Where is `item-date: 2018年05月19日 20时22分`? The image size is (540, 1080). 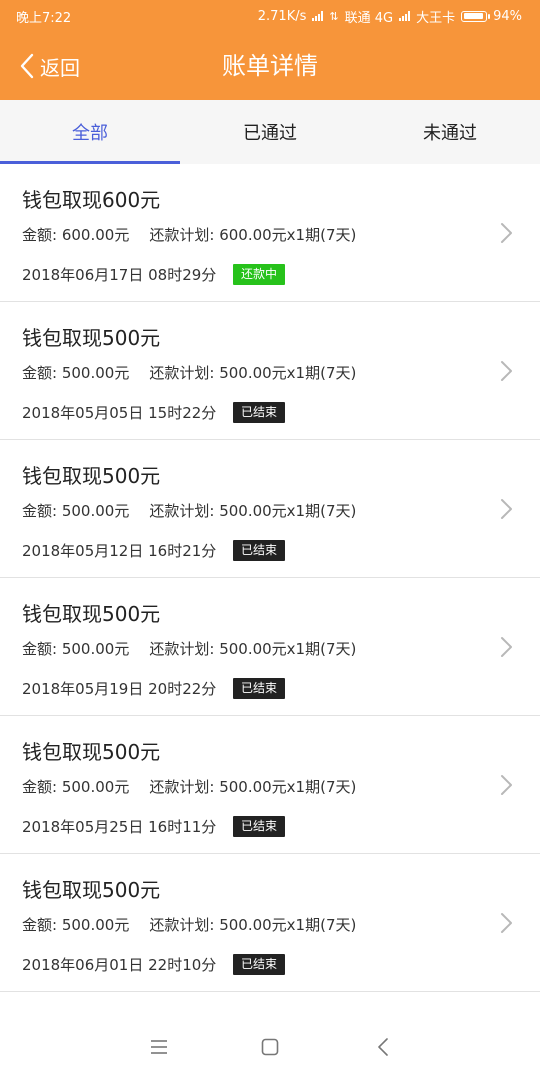 item-date: 2018年05月19日 20时22分 is located at coordinates (119, 689).